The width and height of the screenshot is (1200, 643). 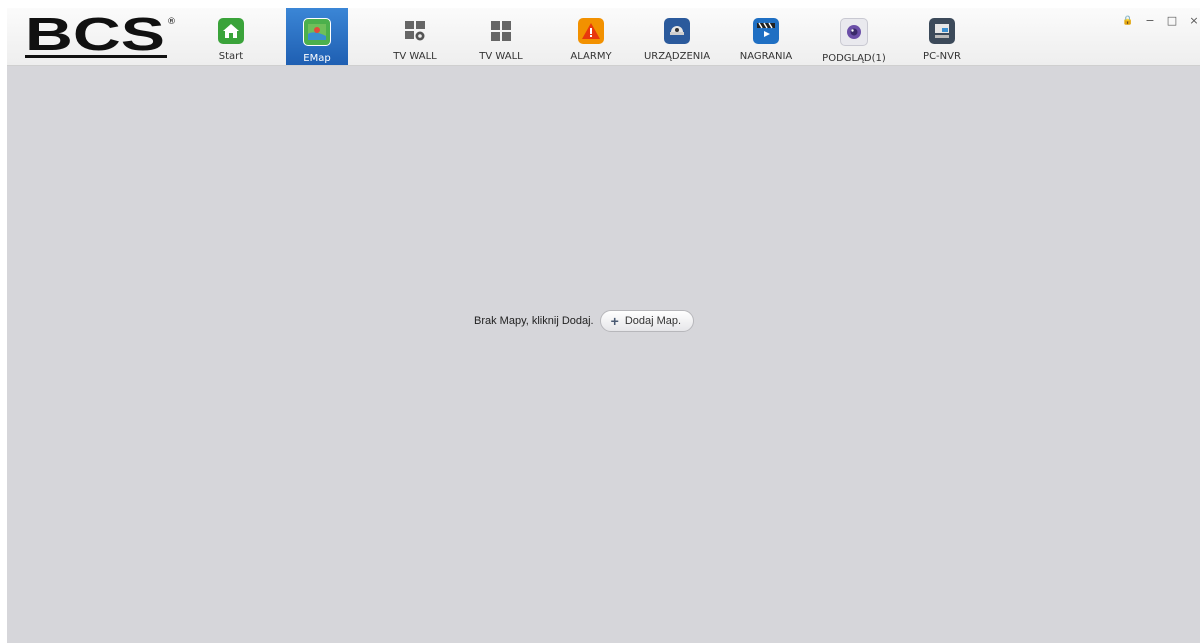 What do you see at coordinates (231, 31) in the screenshot?
I see `home-icon` at bounding box center [231, 31].